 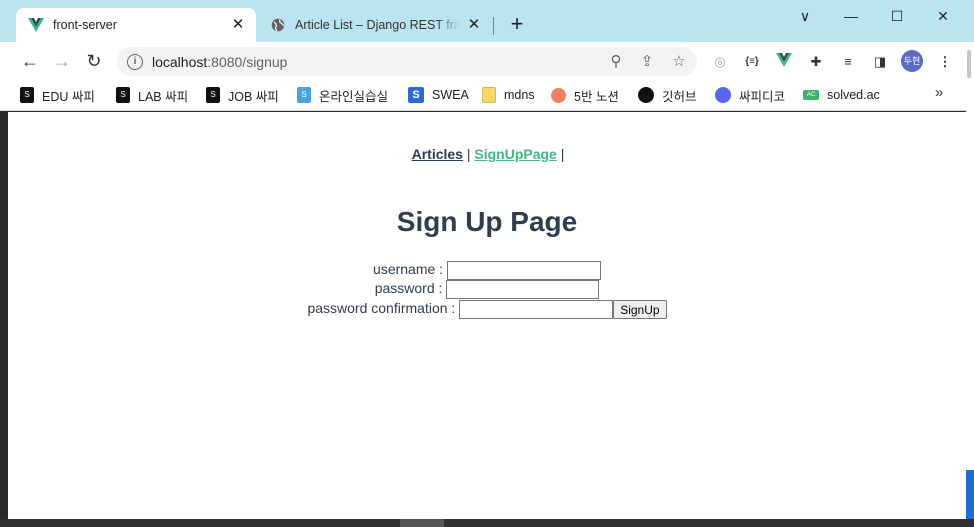 I want to click on password-row: password :, so click(x=487, y=290).